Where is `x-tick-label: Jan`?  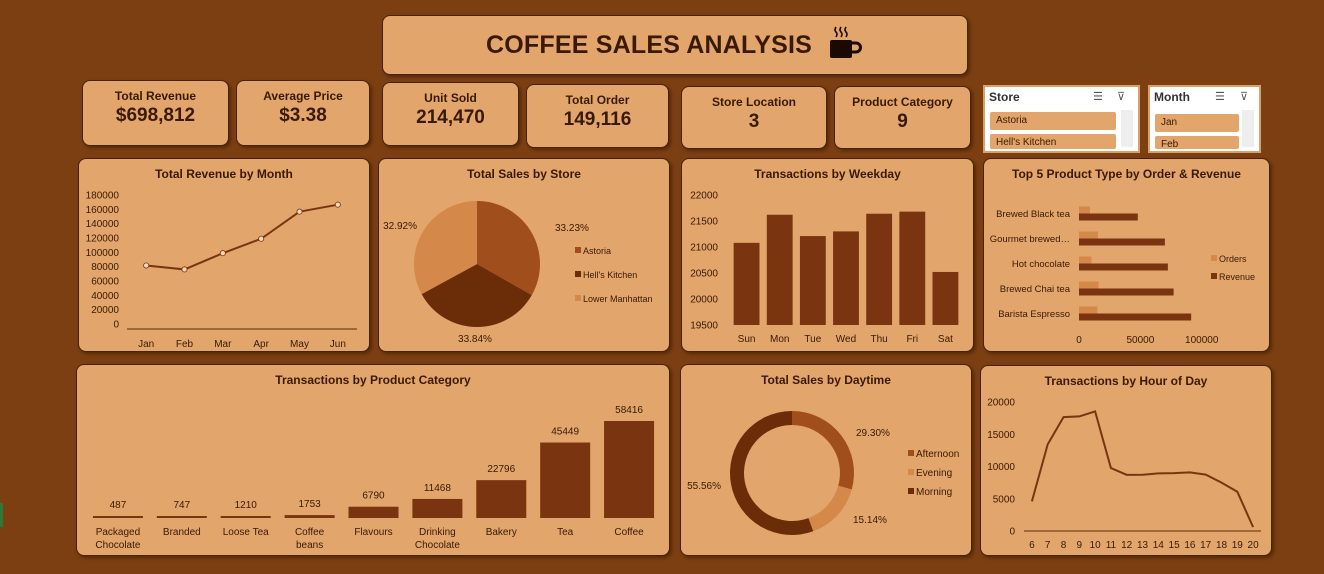 x-tick-label: Jan is located at coordinates (146, 344).